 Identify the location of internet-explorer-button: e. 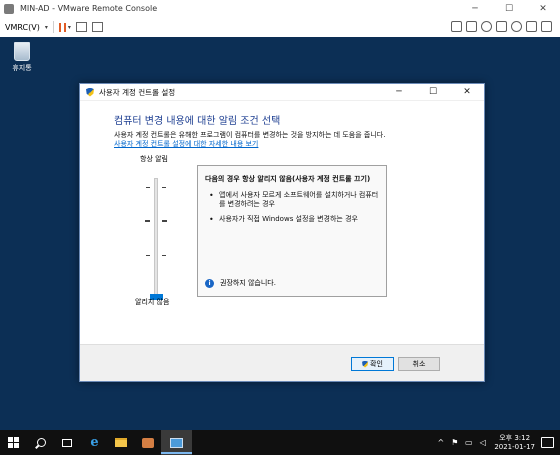
(94, 442).